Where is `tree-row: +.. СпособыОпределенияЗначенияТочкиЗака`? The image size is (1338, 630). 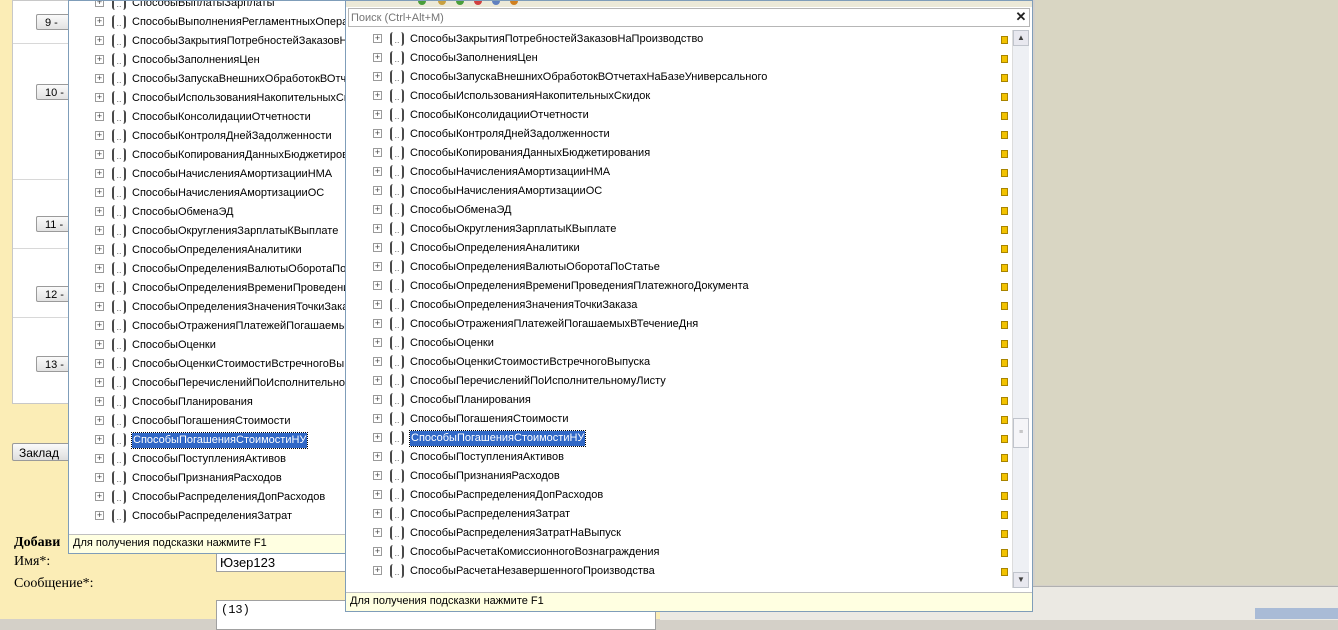
tree-row: +.. СпособыОпределенияЗначенияТочкиЗака is located at coordinates (213, 307).